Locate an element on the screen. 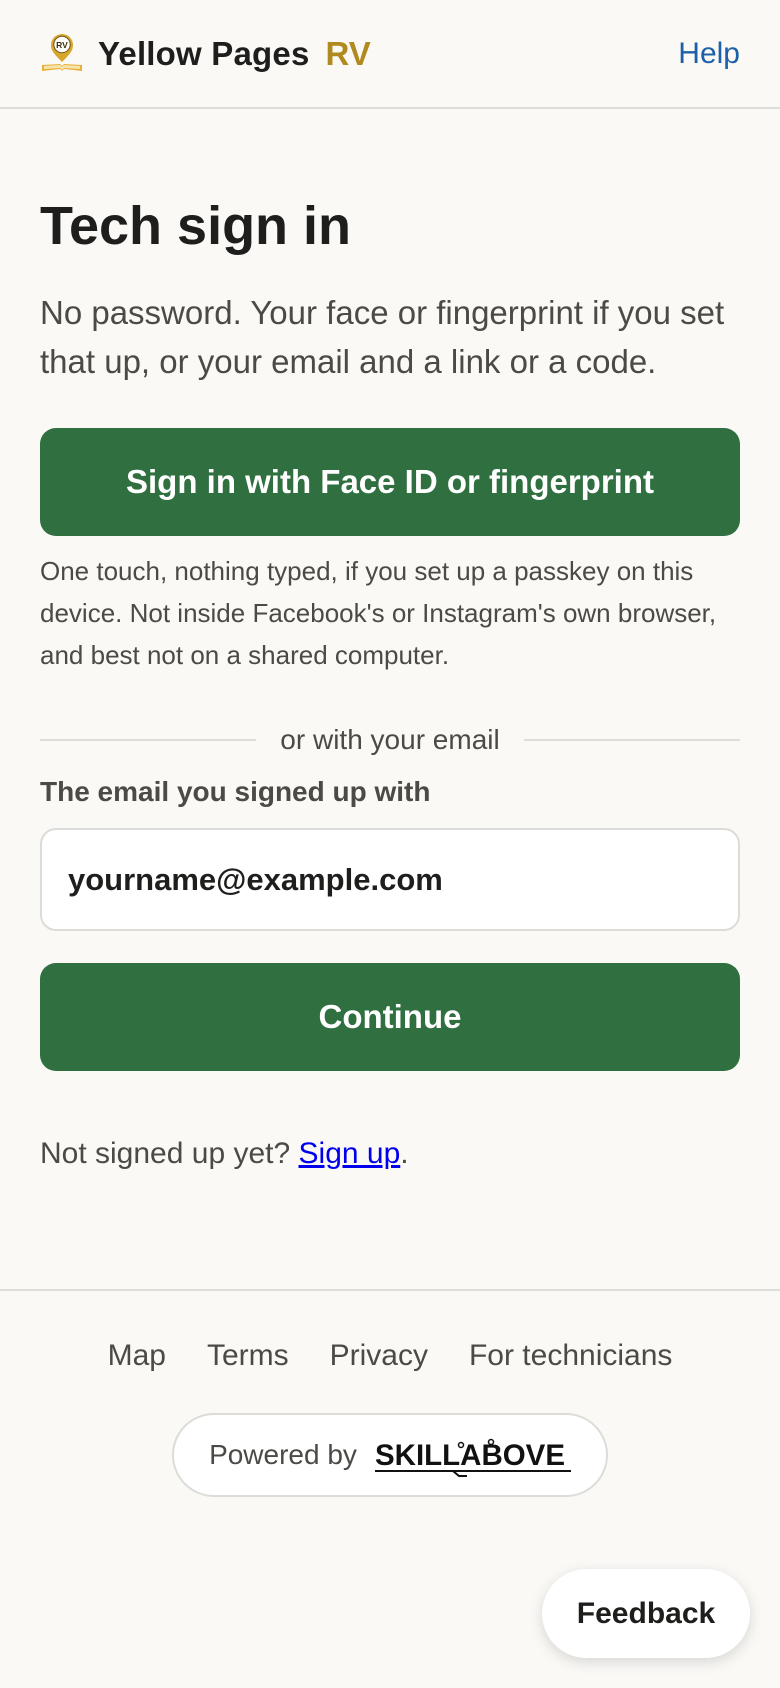 This screenshot has width=780, height=1688. email-label: The email you signed up with is located at coordinates (235, 792).